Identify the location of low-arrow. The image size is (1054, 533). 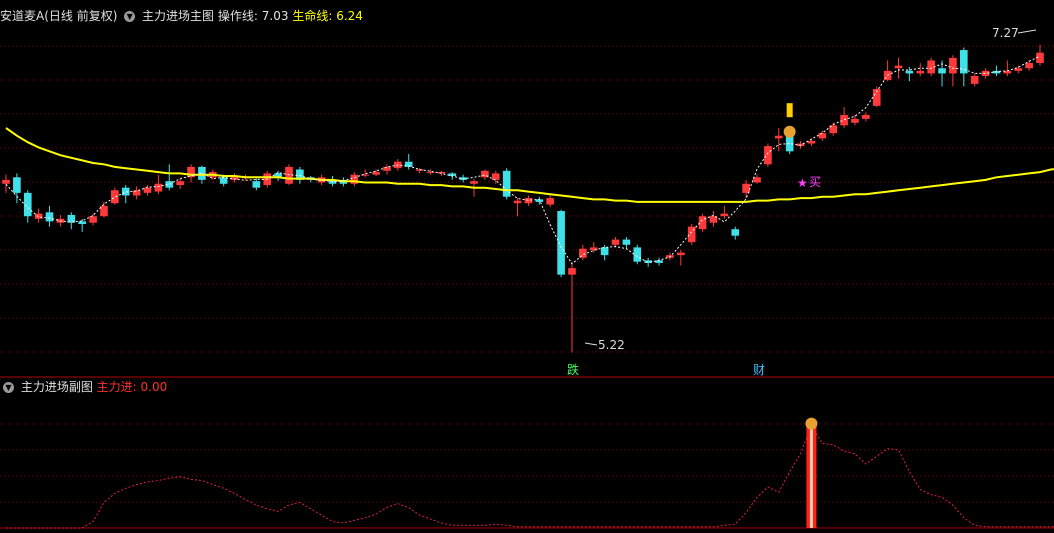
(591, 344).